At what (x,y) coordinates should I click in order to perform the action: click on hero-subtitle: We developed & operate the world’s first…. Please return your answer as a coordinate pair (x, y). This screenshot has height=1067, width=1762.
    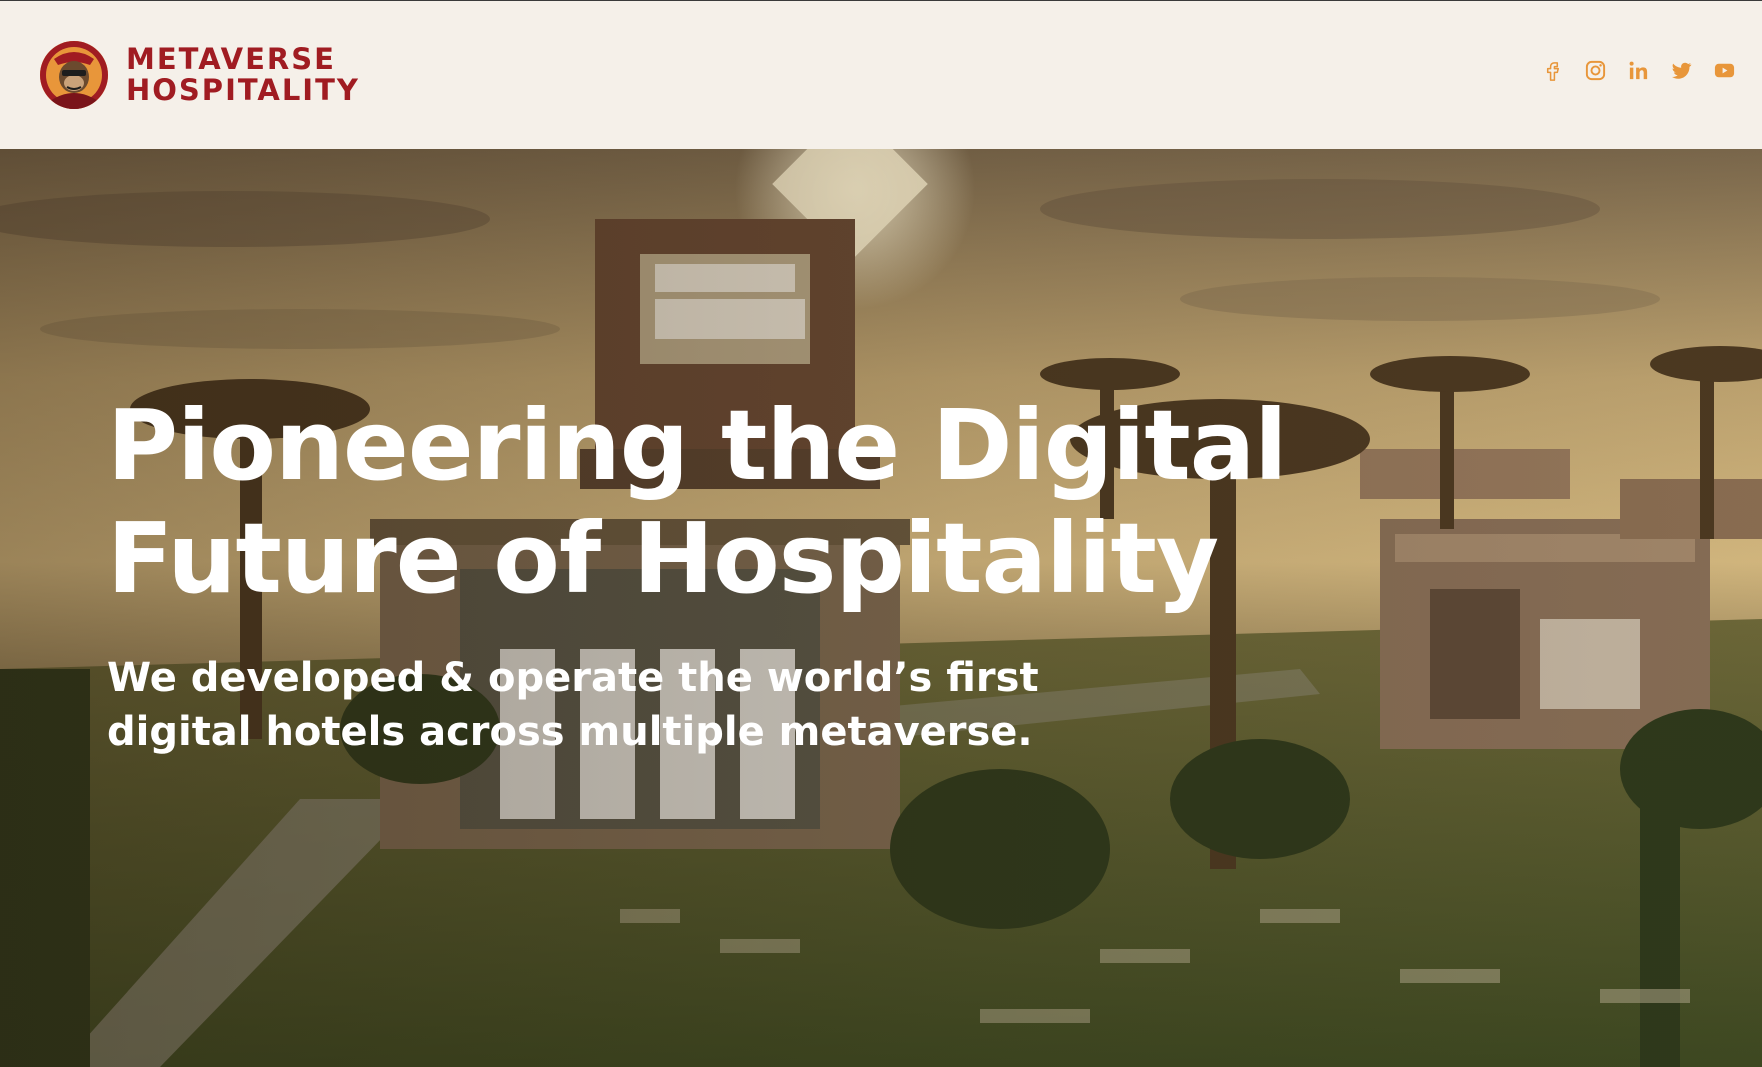
    Looking at the image, I should click on (707, 705).